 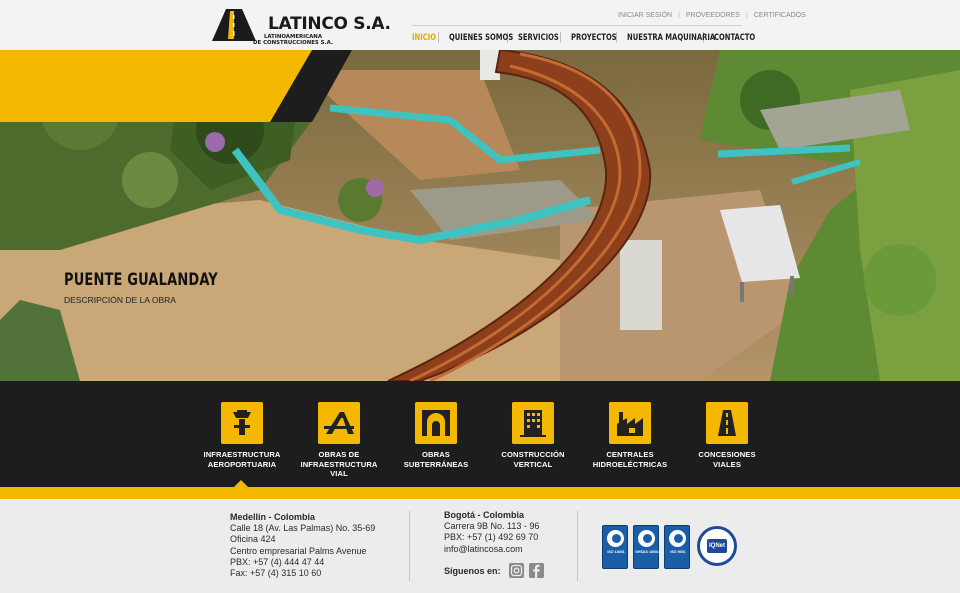 I want to click on service-label-line: OBRAS, so click(x=436, y=454).